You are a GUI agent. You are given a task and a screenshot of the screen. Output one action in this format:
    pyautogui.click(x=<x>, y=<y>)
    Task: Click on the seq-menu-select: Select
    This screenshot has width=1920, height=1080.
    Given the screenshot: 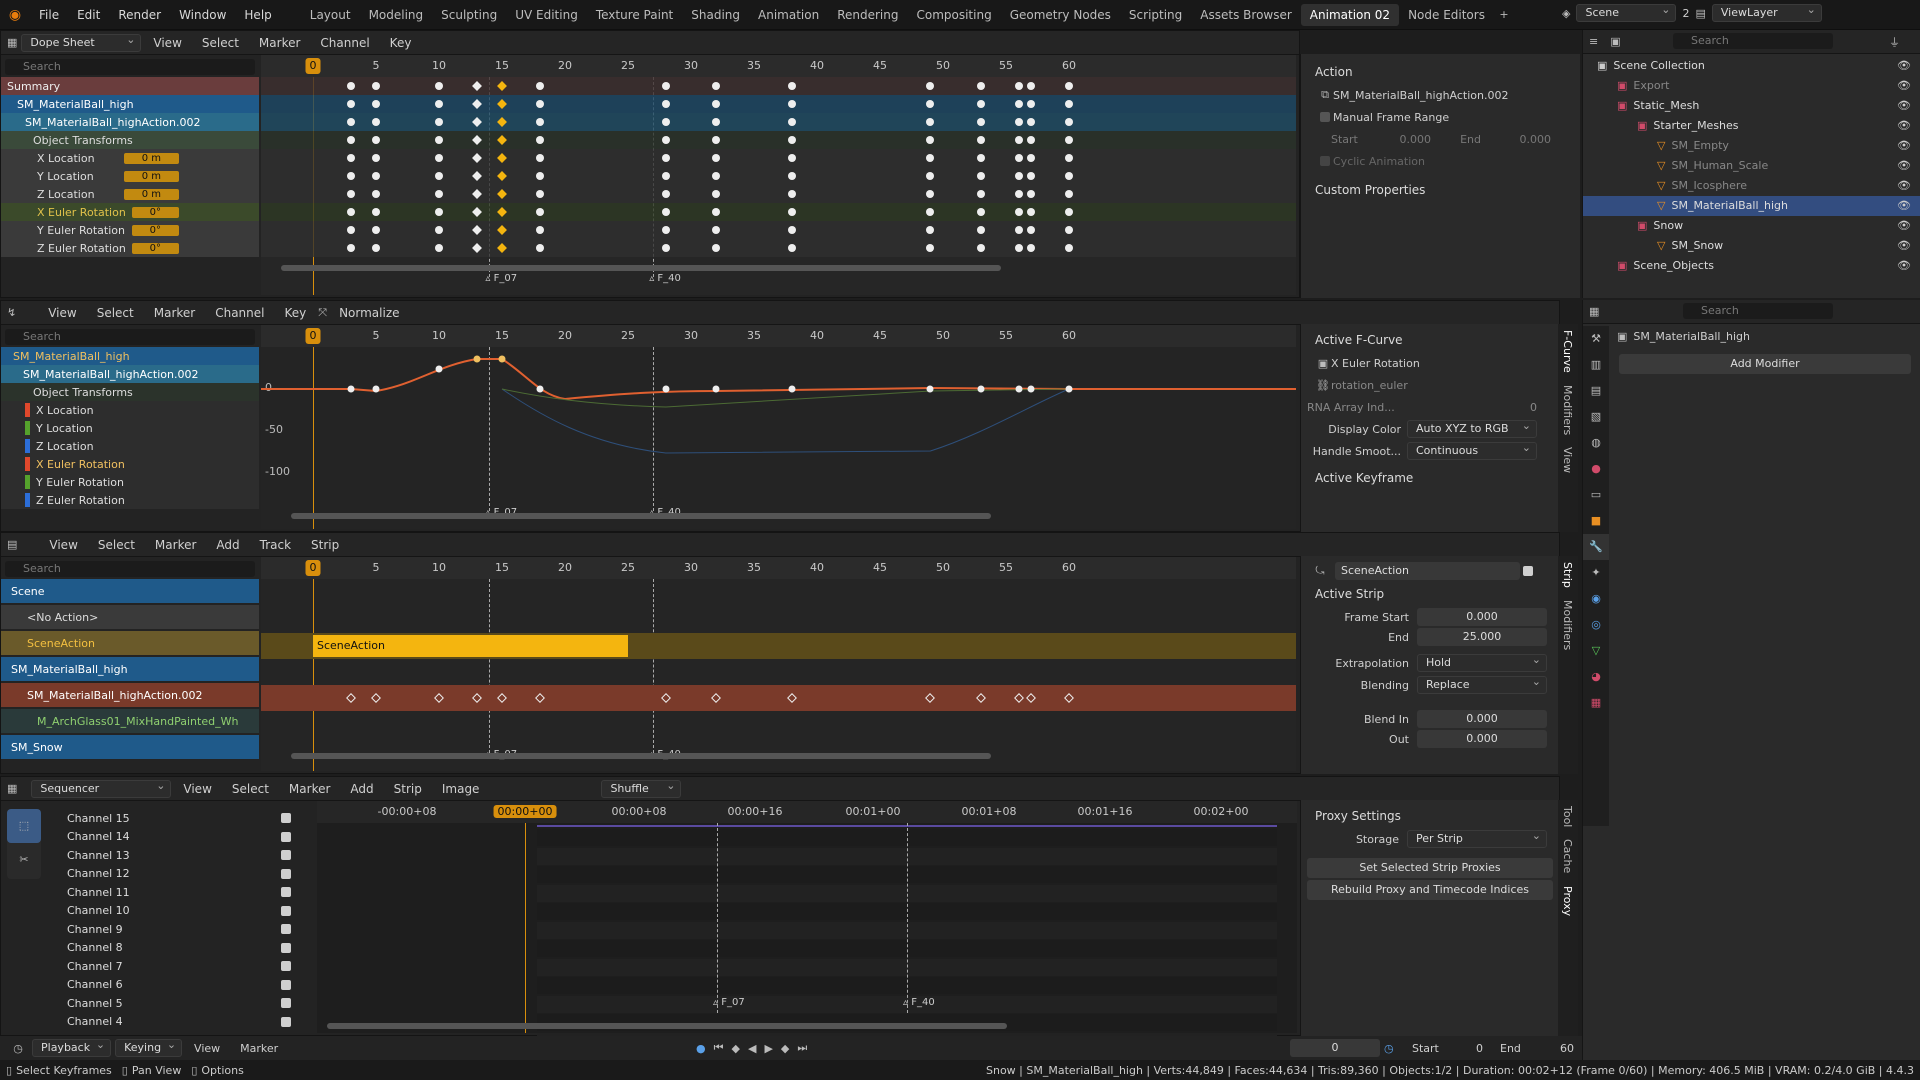 What is the action you would take?
    pyautogui.click(x=250, y=789)
    